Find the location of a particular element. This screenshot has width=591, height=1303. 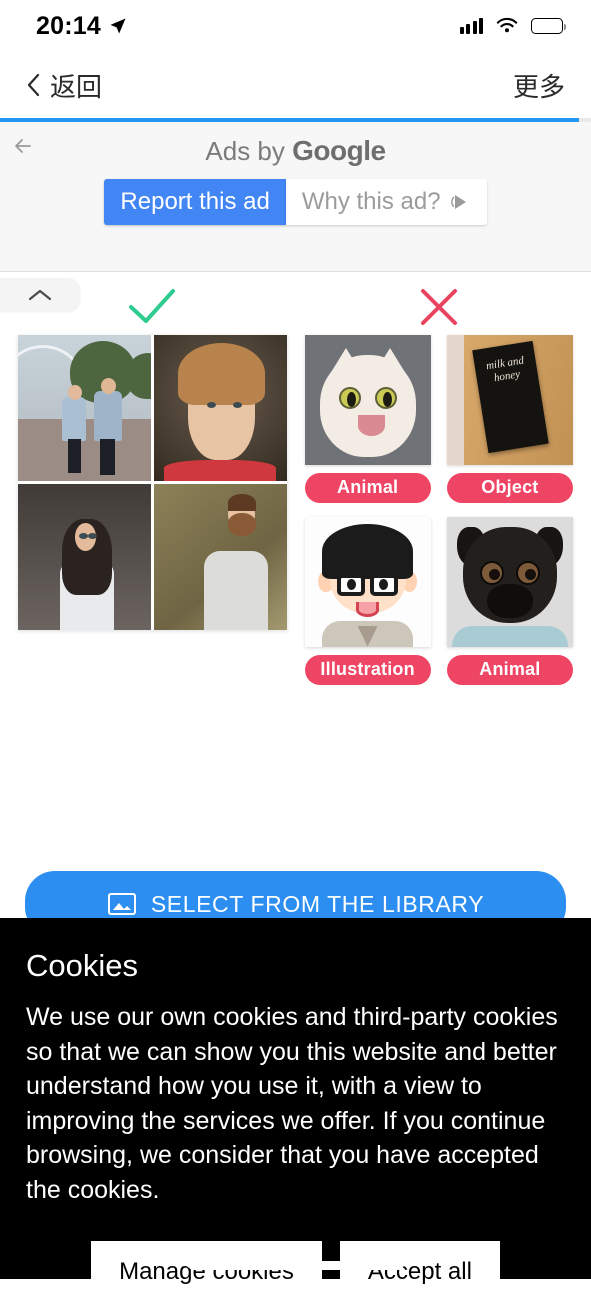

cookie-banner-actions: Manage cookies Accept all is located at coordinates (295, 1272).